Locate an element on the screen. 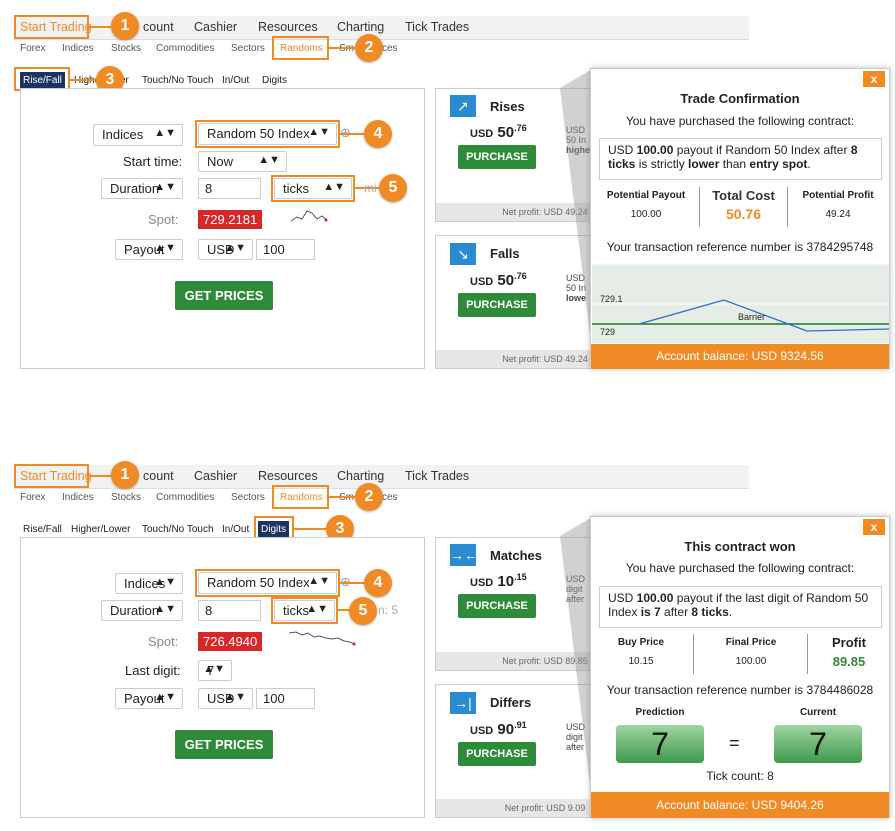  purchase-button-differs: PURCHASE is located at coordinates (497, 754).